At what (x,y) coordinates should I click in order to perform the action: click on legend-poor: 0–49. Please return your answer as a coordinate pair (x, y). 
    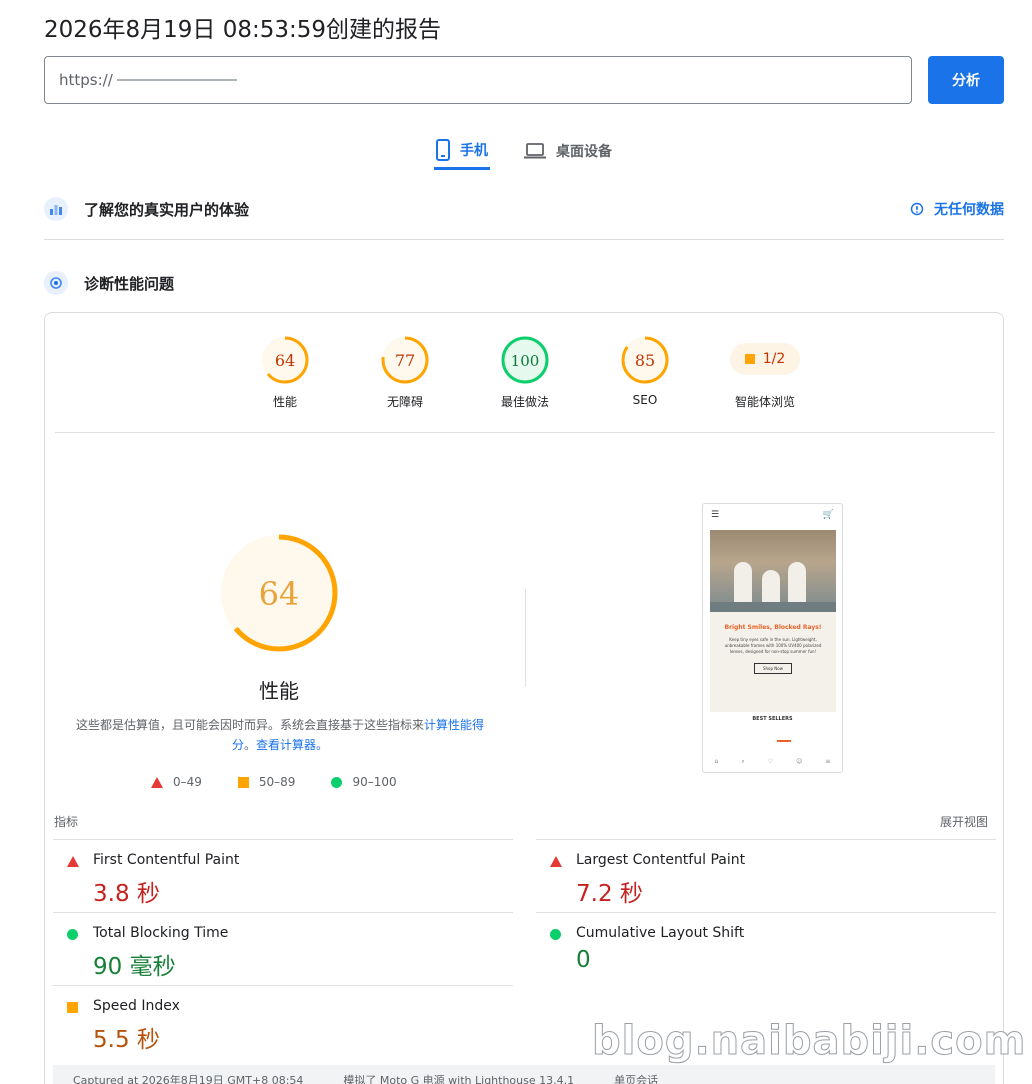
    Looking at the image, I should click on (176, 782).